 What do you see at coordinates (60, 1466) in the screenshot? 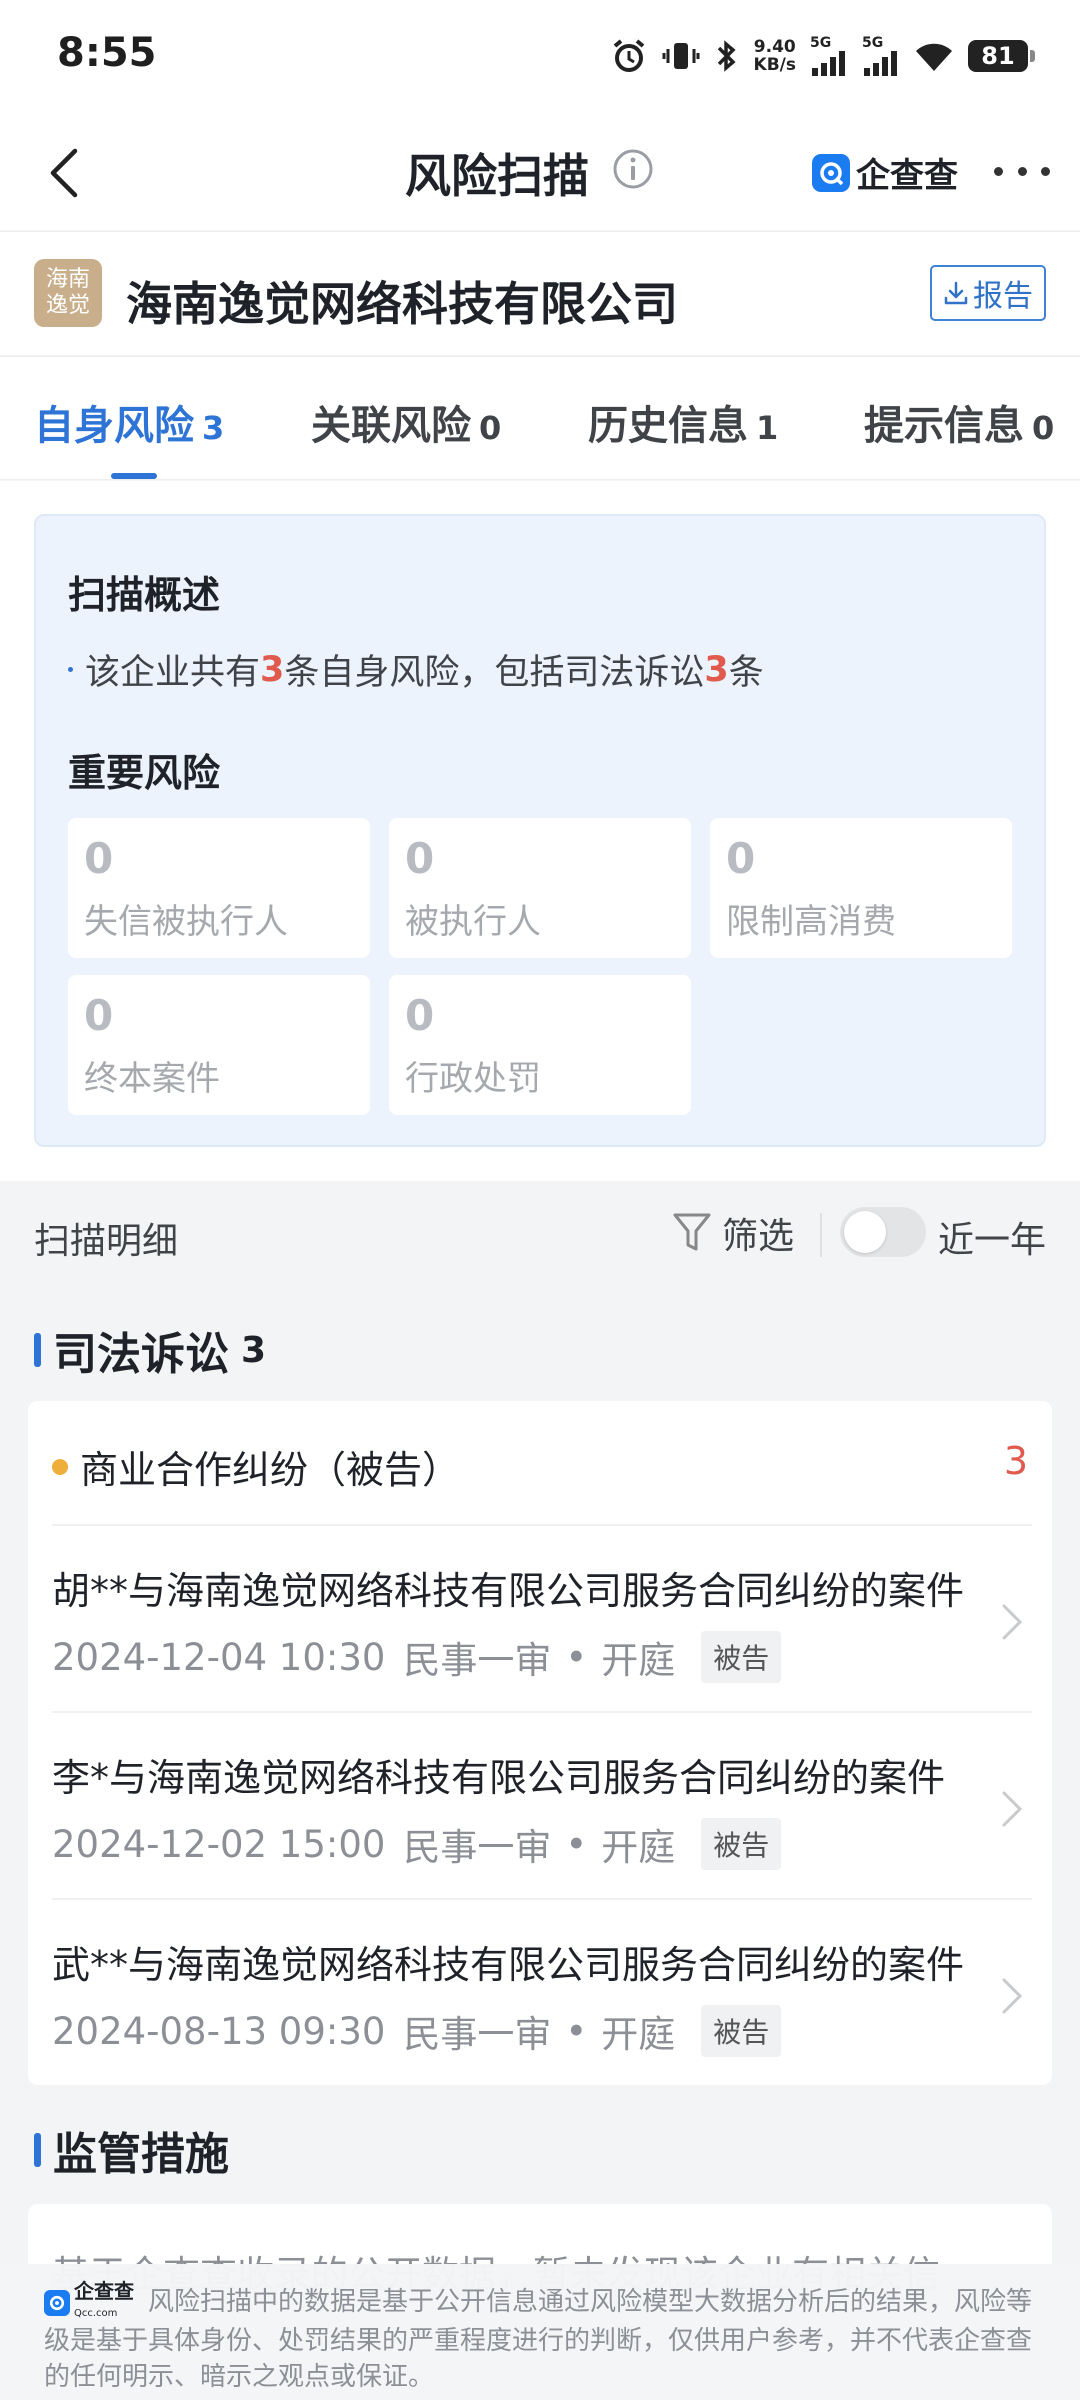
I see `status-dot` at bounding box center [60, 1466].